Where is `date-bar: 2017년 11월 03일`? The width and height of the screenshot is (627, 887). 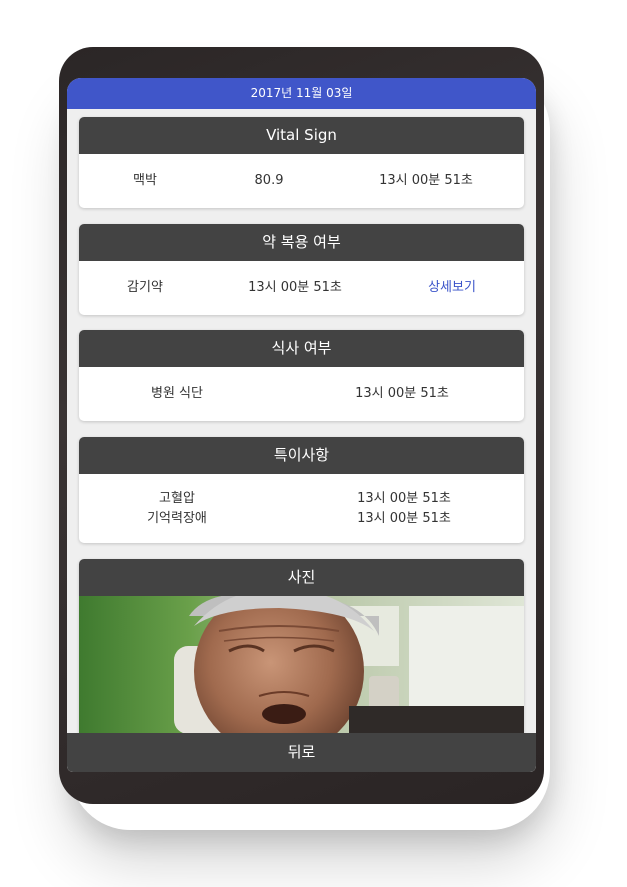
date-bar: 2017년 11월 03일 is located at coordinates (301, 93).